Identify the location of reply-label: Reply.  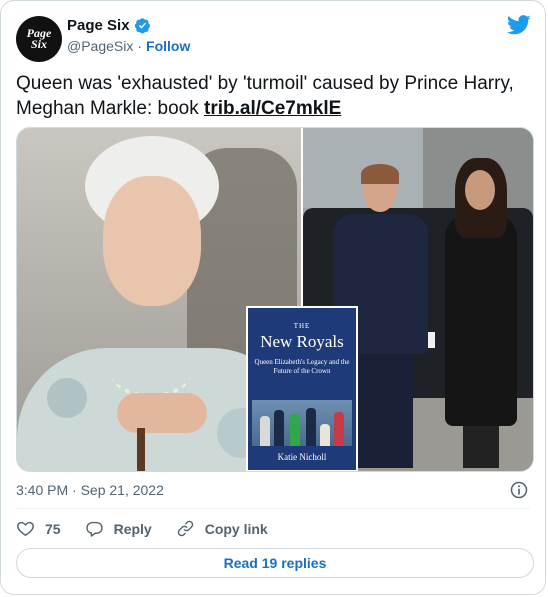
(132, 528).